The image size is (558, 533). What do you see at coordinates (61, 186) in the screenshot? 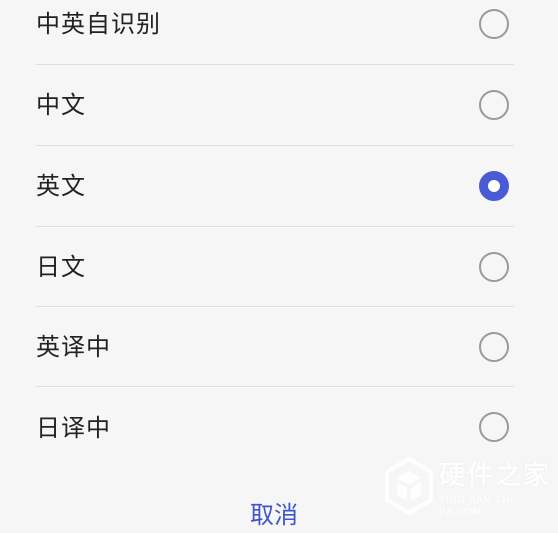
I see `option-label: 英文` at bounding box center [61, 186].